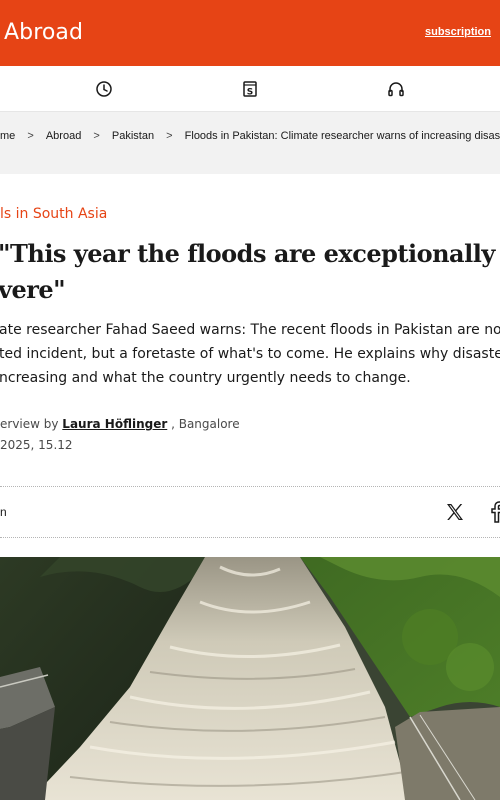 The width and height of the screenshot is (500, 800). Describe the element at coordinates (114, 424) in the screenshot. I see `author-link: Laura Höflinger` at that location.